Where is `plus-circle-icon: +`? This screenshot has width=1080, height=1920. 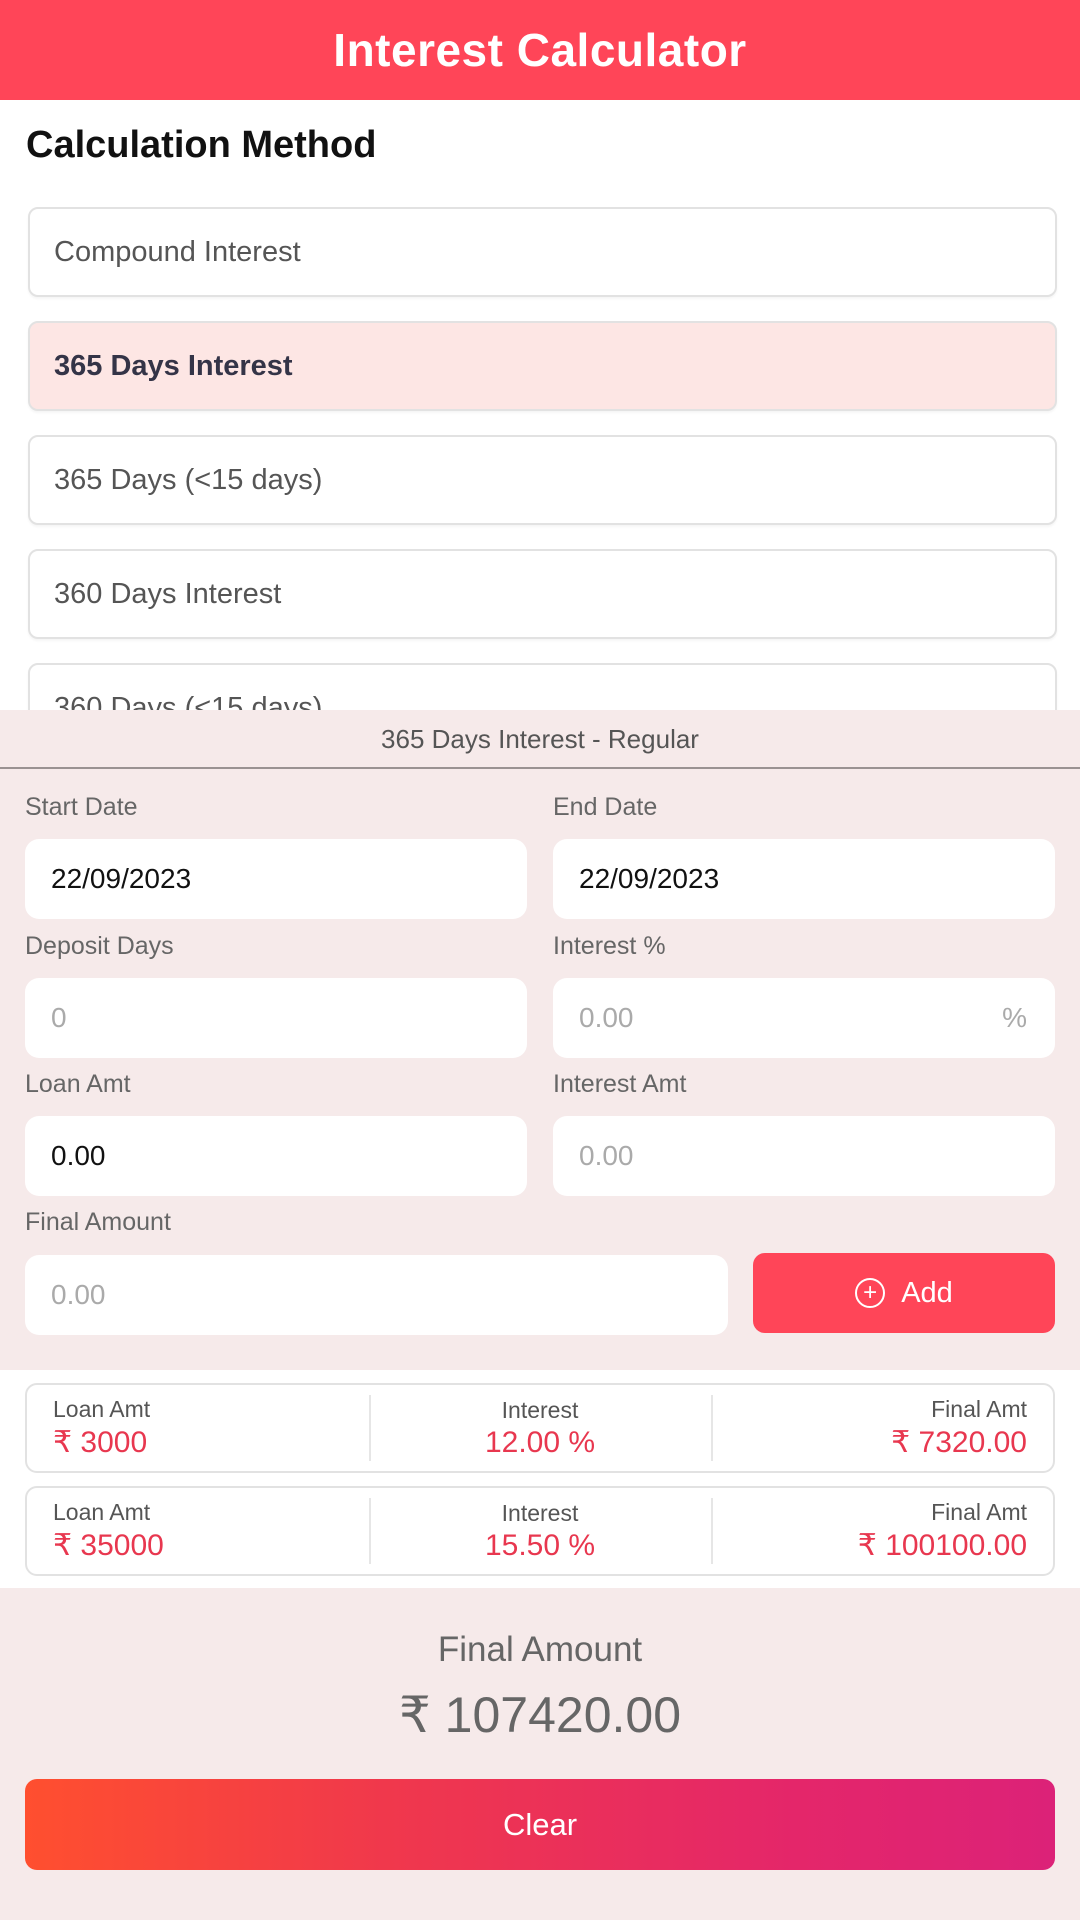
plus-circle-icon: + is located at coordinates (870, 1293).